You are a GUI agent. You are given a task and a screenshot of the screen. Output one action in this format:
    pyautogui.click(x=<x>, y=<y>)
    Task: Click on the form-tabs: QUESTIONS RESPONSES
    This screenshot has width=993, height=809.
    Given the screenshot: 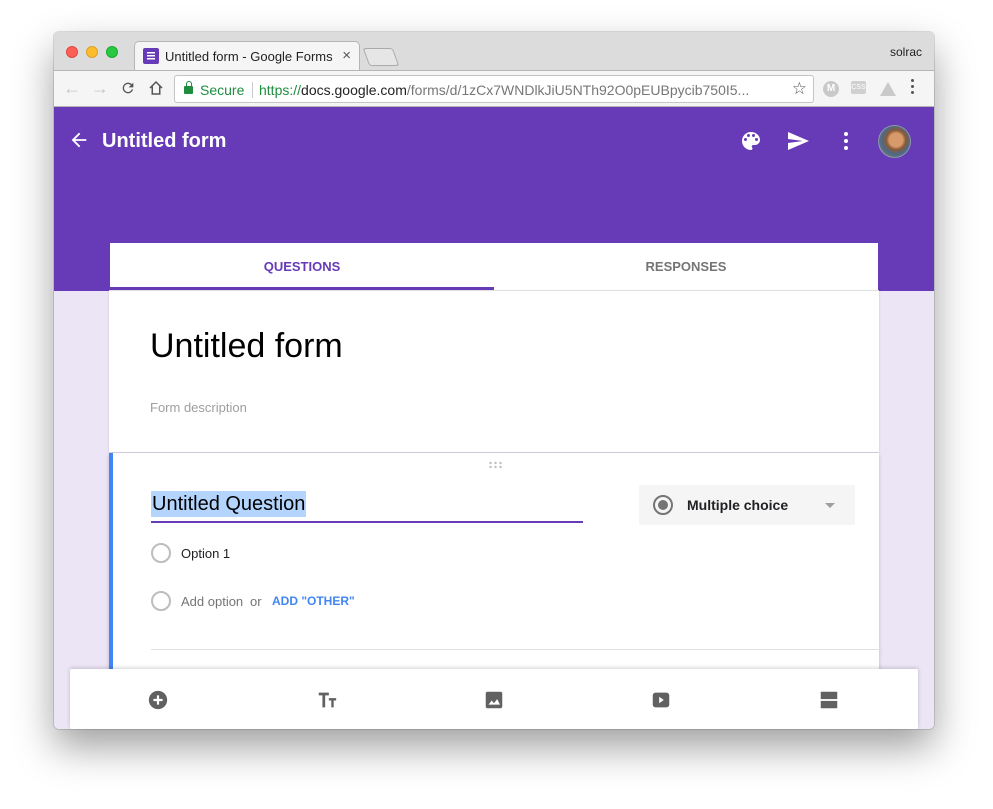 What is the action you would take?
    pyautogui.click(x=494, y=266)
    